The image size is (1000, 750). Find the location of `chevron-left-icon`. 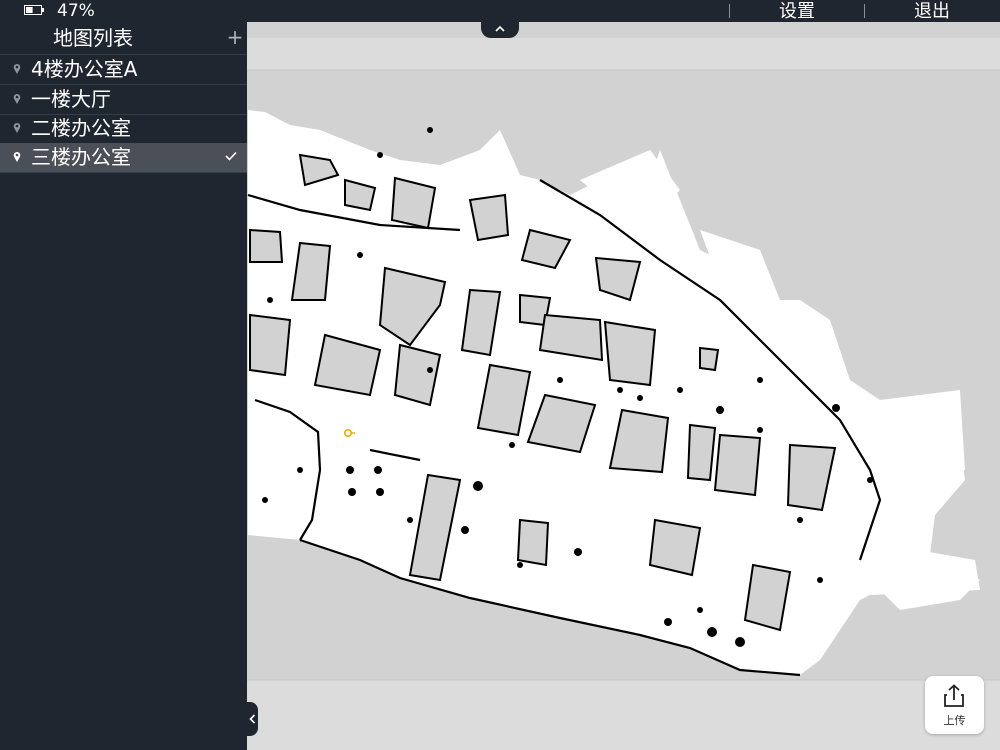

chevron-left-icon is located at coordinates (252, 719).